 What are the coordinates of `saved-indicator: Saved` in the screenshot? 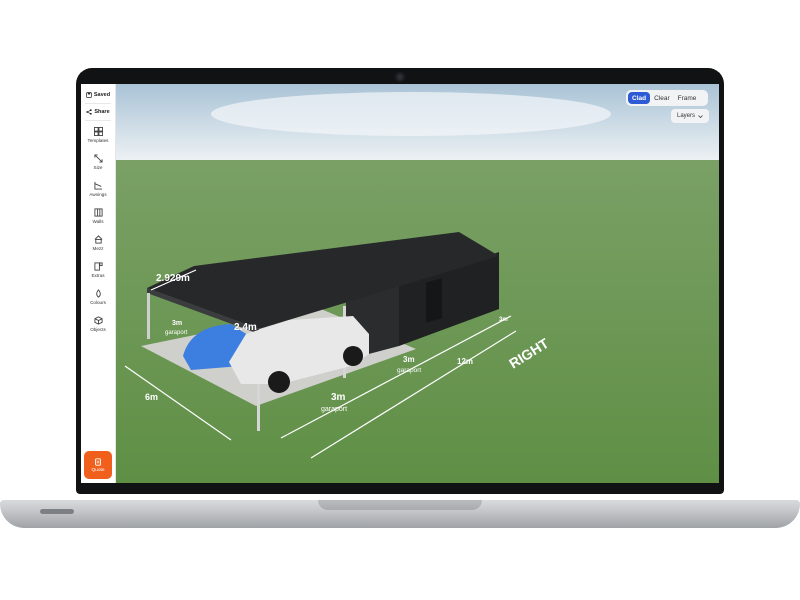 It's located at (98, 95).